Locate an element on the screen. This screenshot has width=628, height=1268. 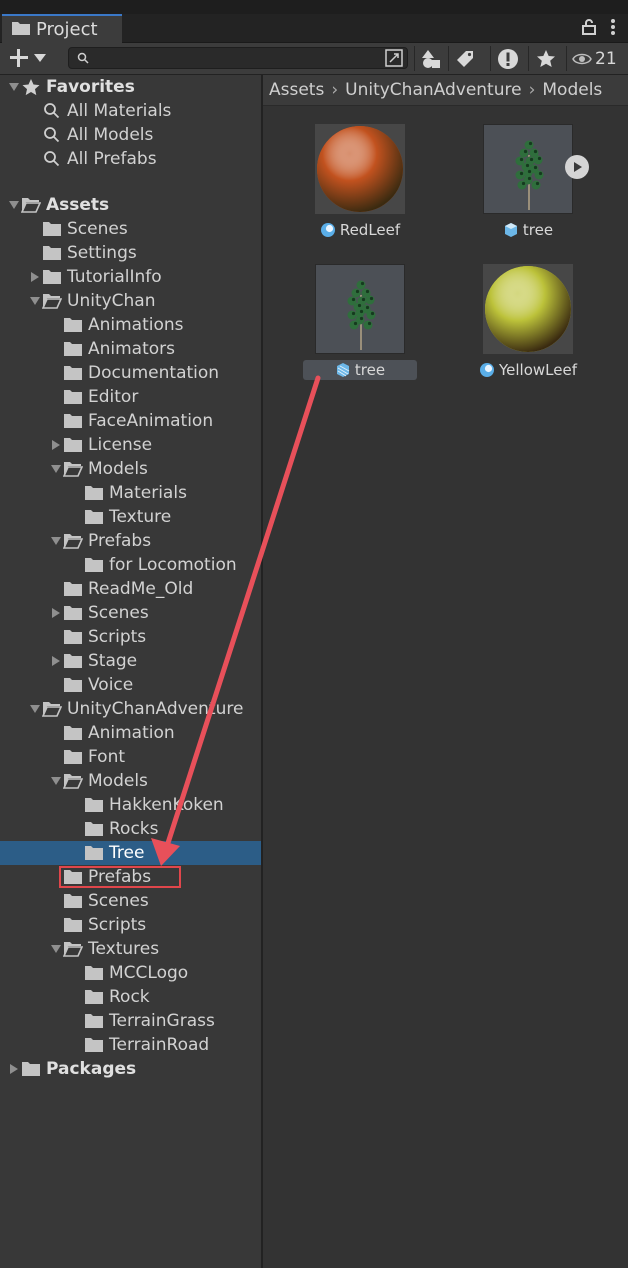
tree-row-animations: Animations is located at coordinates (130, 325).